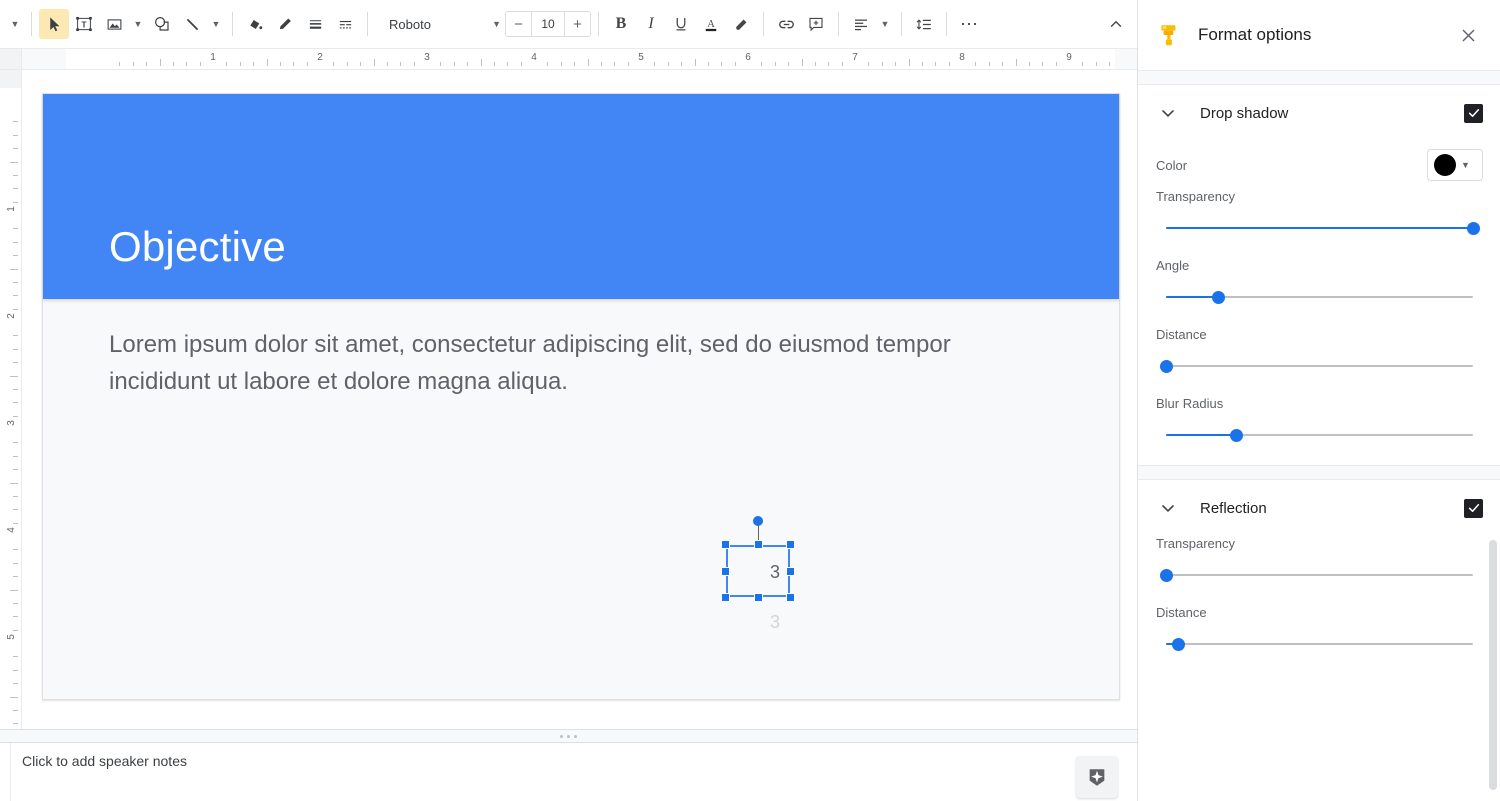  Describe the element at coordinates (790, 571) in the screenshot. I see `resize-handle-e` at that location.